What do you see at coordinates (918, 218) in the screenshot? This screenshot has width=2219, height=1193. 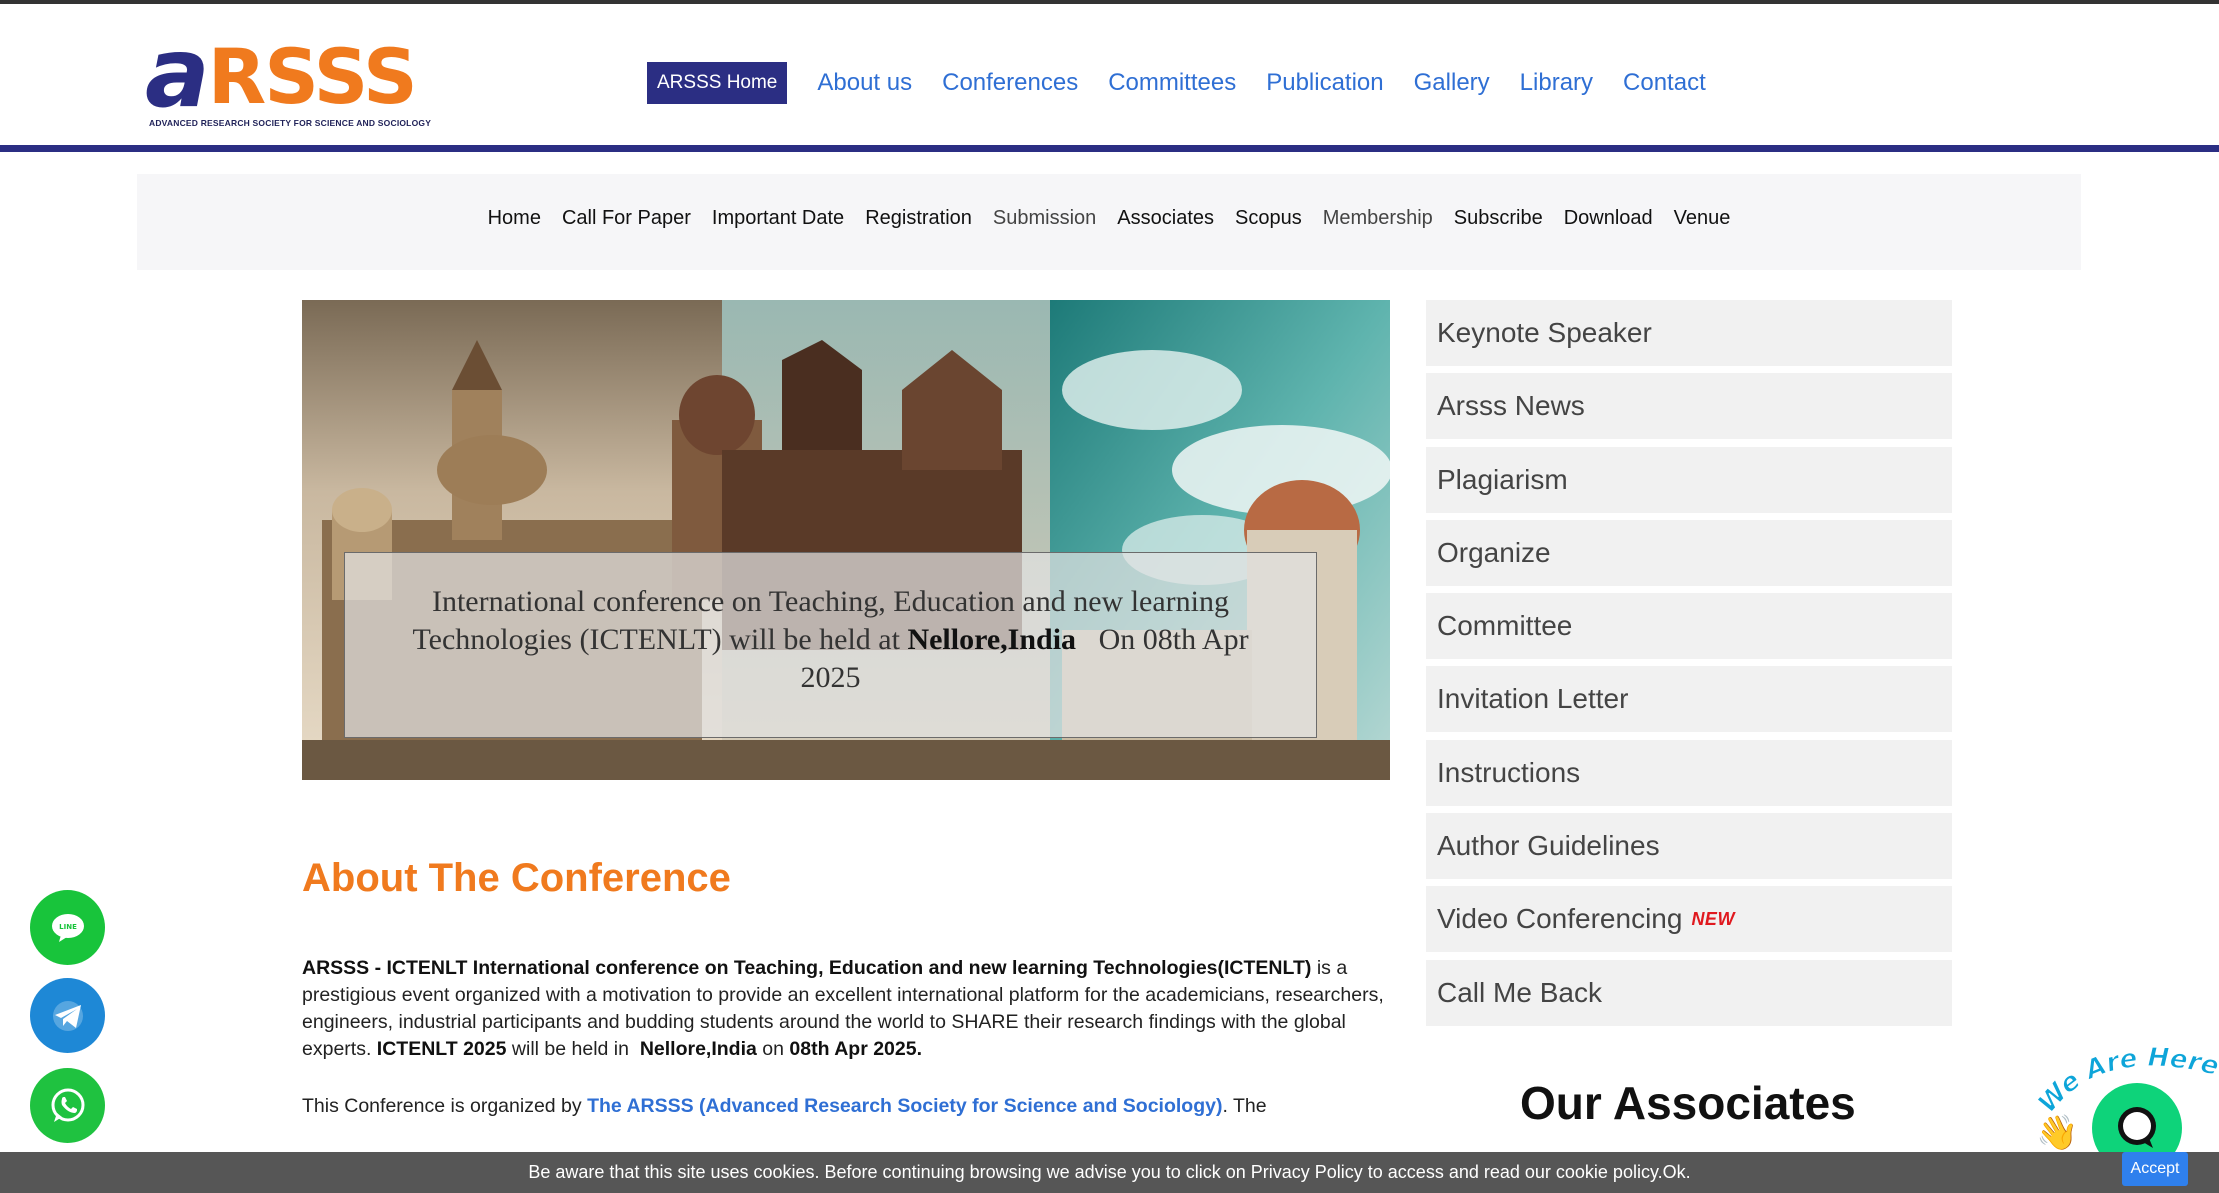 I see `subnav-registration: Registration` at bounding box center [918, 218].